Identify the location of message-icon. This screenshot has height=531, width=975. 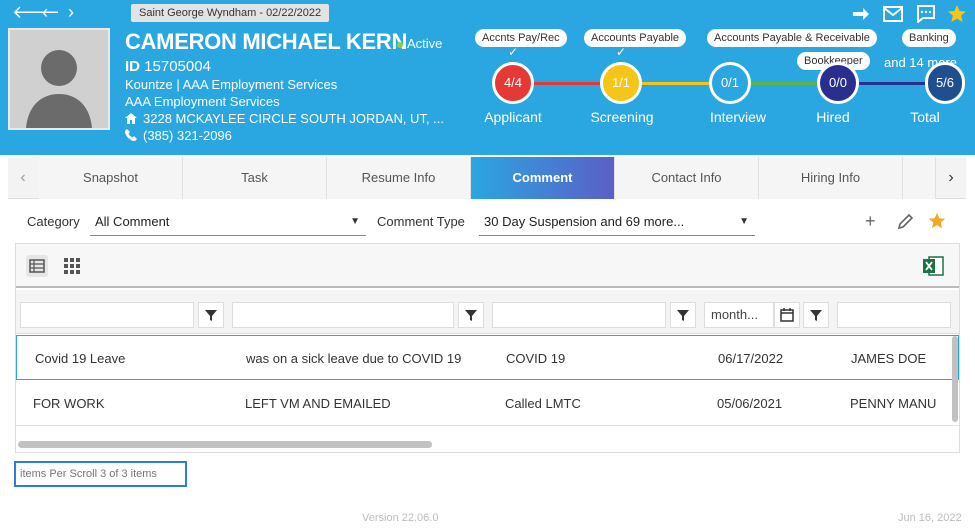
(926, 14).